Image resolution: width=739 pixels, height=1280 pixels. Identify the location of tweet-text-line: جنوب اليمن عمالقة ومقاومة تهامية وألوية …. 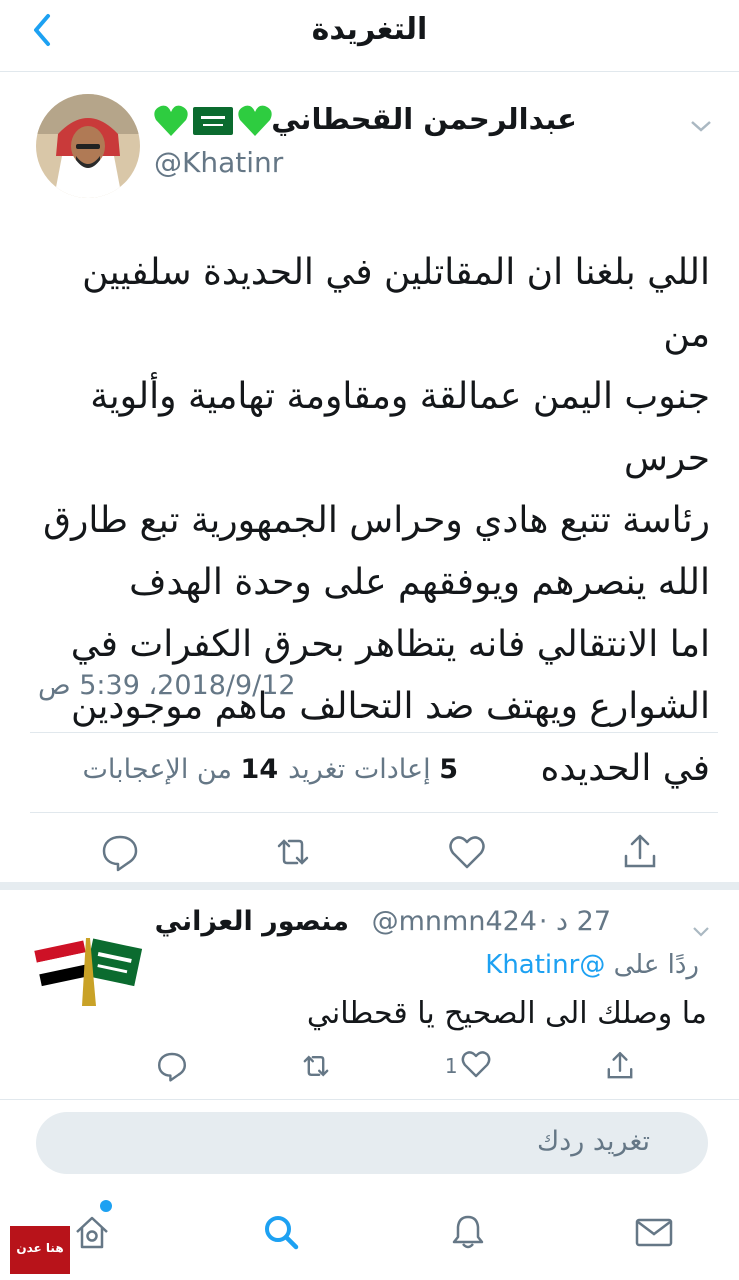
(400, 427).